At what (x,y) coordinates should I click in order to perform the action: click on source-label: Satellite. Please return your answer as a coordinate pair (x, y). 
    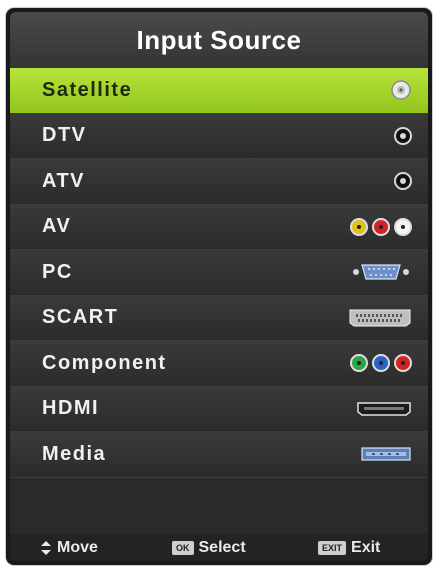
    Looking at the image, I should click on (87, 89).